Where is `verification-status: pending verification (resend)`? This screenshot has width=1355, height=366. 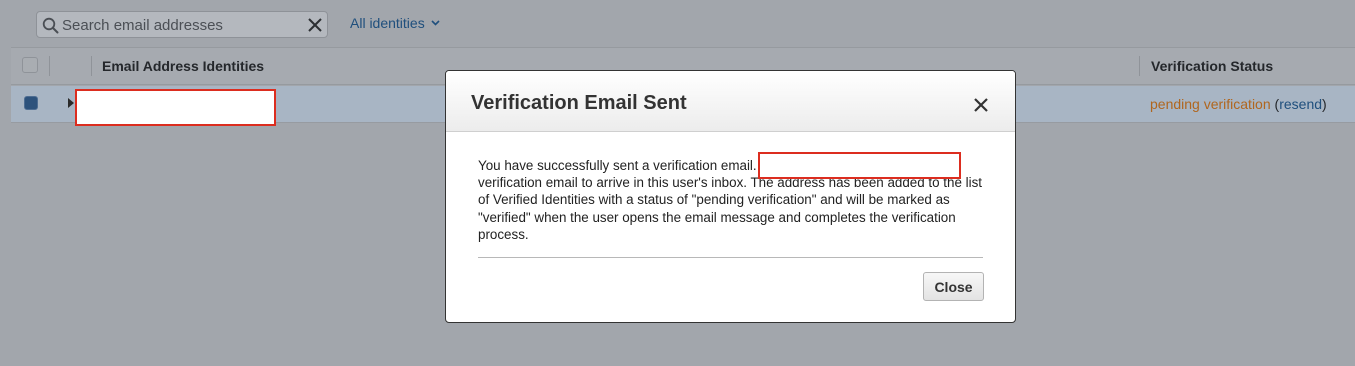 verification-status: pending verification (resend) is located at coordinates (1238, 104).